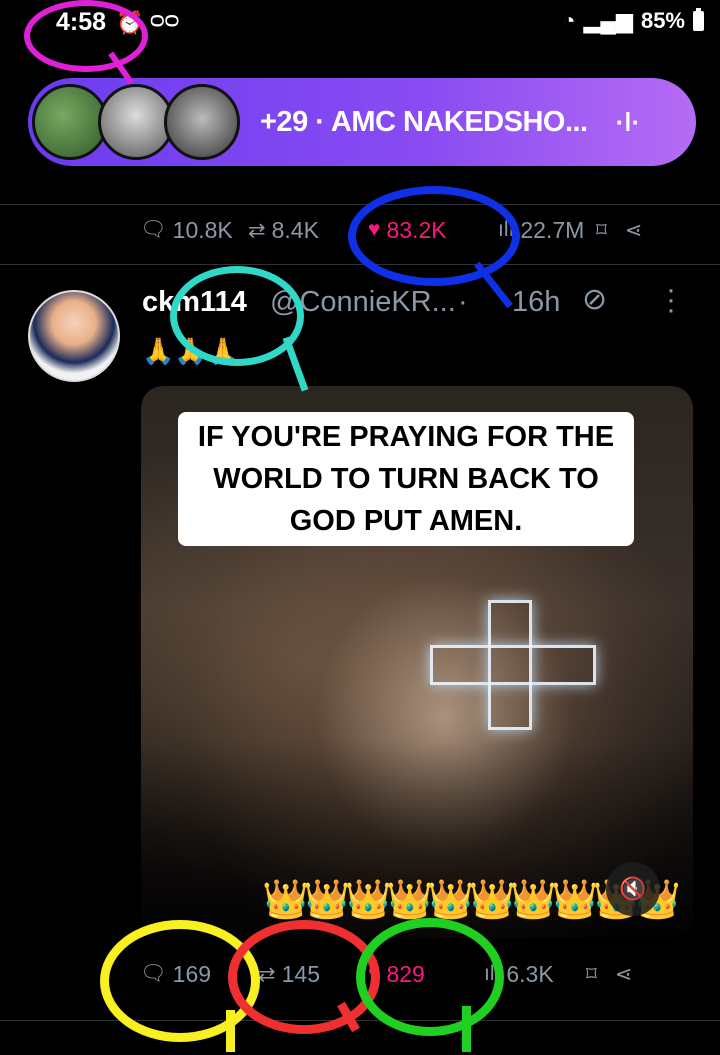  Describe the element at coordinates (662, 20) in the screenshot. I see `battery-percent: 85%` at that location.